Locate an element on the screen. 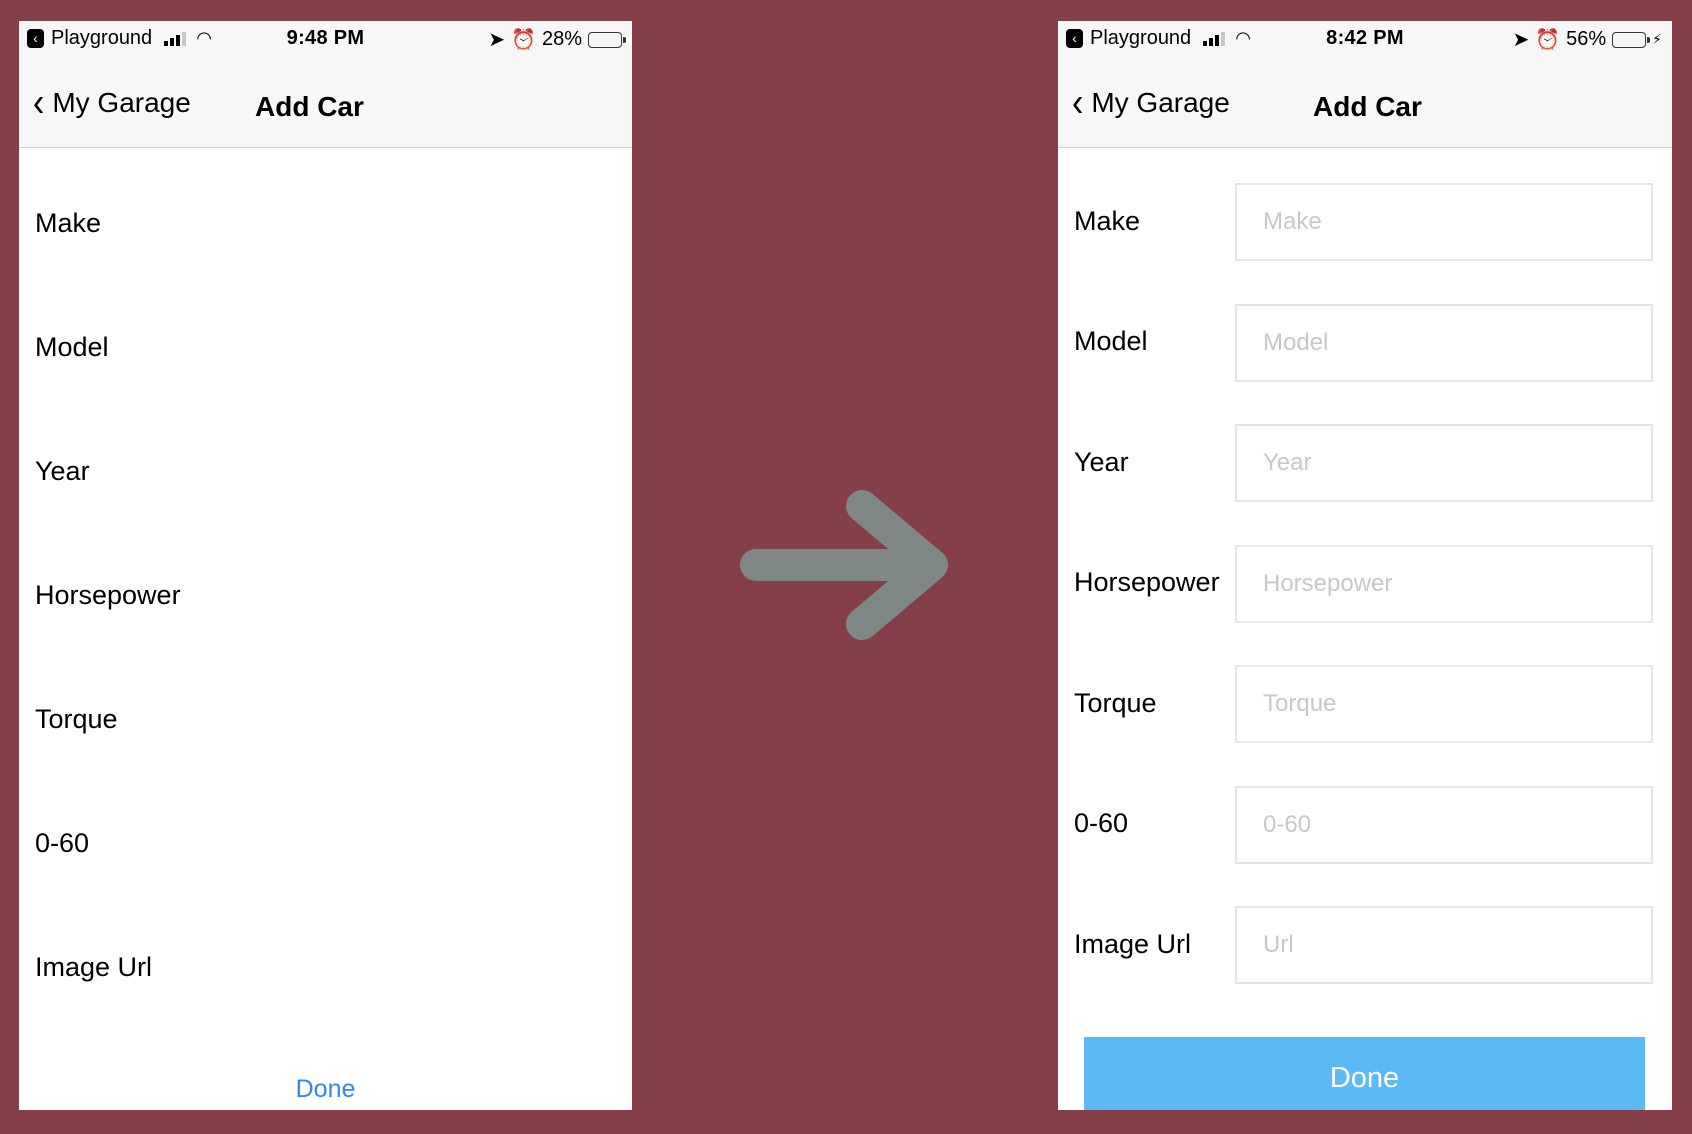 This screenshot has height=1134, width=1692. year-input: Year is located at coordinates (1444, 463).